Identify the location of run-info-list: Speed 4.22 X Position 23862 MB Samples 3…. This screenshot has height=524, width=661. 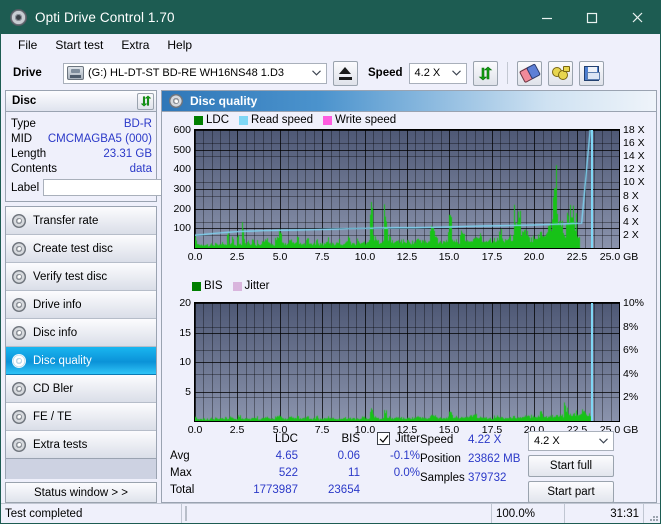
(474, 466).